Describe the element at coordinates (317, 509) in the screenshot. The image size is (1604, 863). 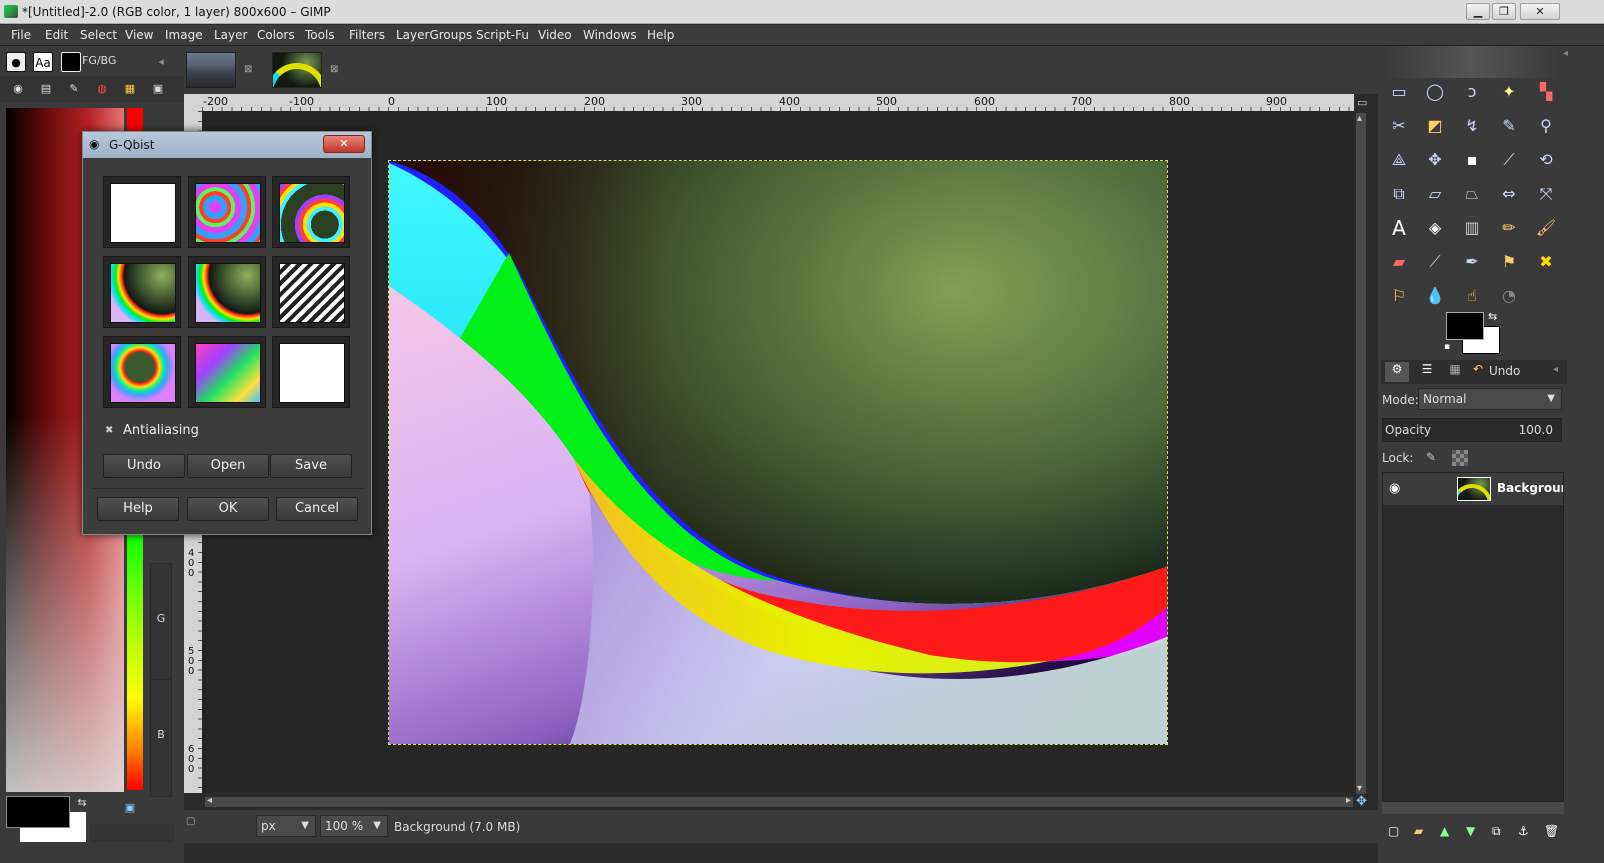
I see `cancel-button: Cancel` at that location.